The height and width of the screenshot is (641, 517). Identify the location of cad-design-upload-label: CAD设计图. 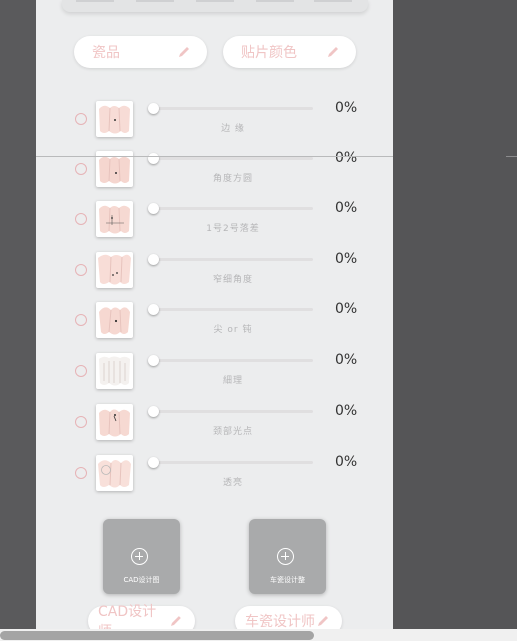
(141, 580).